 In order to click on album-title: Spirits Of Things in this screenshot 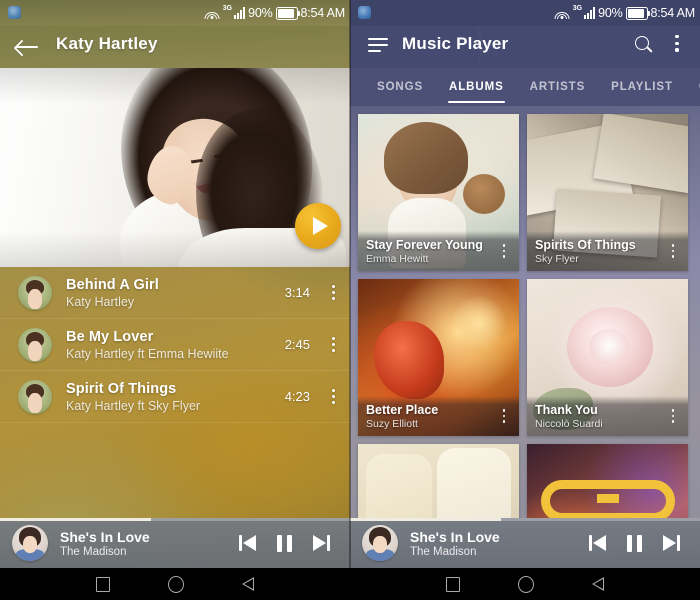, I will do `click(585, 244)`.